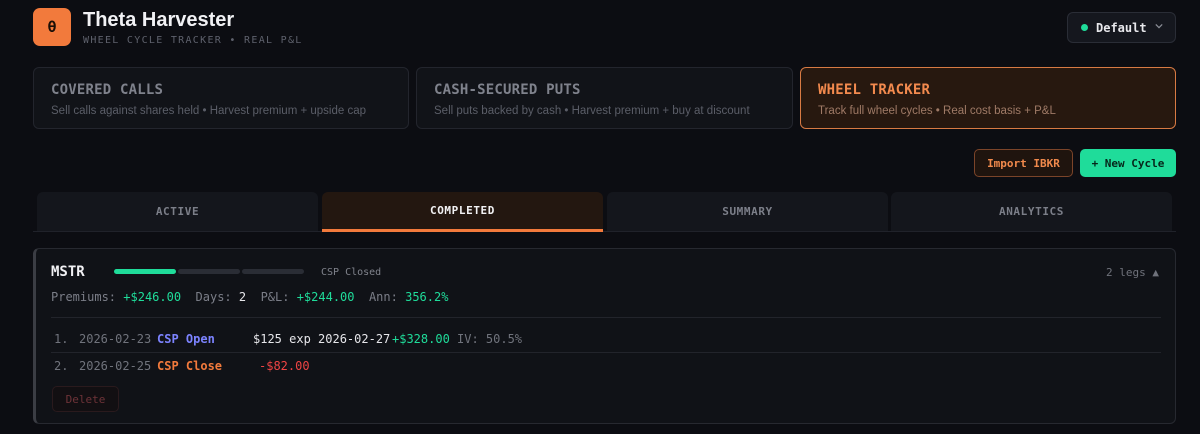 This screenshot has width=1200, height=434. Describe the element at coordinates (427, 297) in the screenshot. I see `ann-value: 356.2%` at that location.